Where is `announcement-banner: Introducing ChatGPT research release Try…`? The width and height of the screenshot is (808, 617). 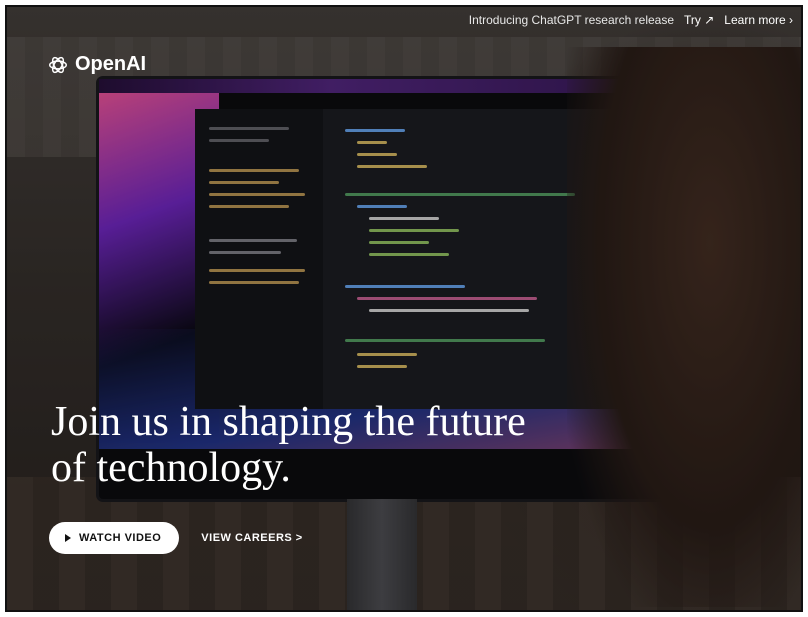 announcement-banner: Introducing ChatGPT research release Try… is located at coordinates (631, 20).